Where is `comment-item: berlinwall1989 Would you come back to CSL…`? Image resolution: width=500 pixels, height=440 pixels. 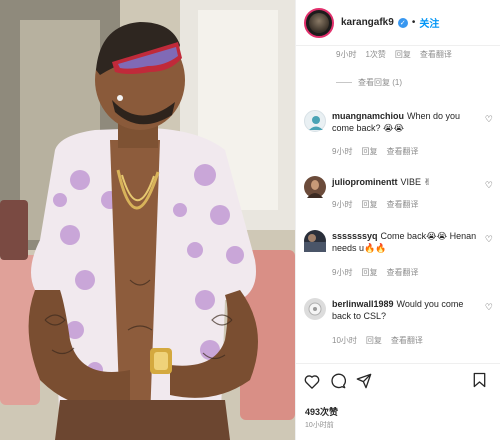
comment-item: berlinwall1989 Would you come back to CSL… is located at coordinates (401, 323).